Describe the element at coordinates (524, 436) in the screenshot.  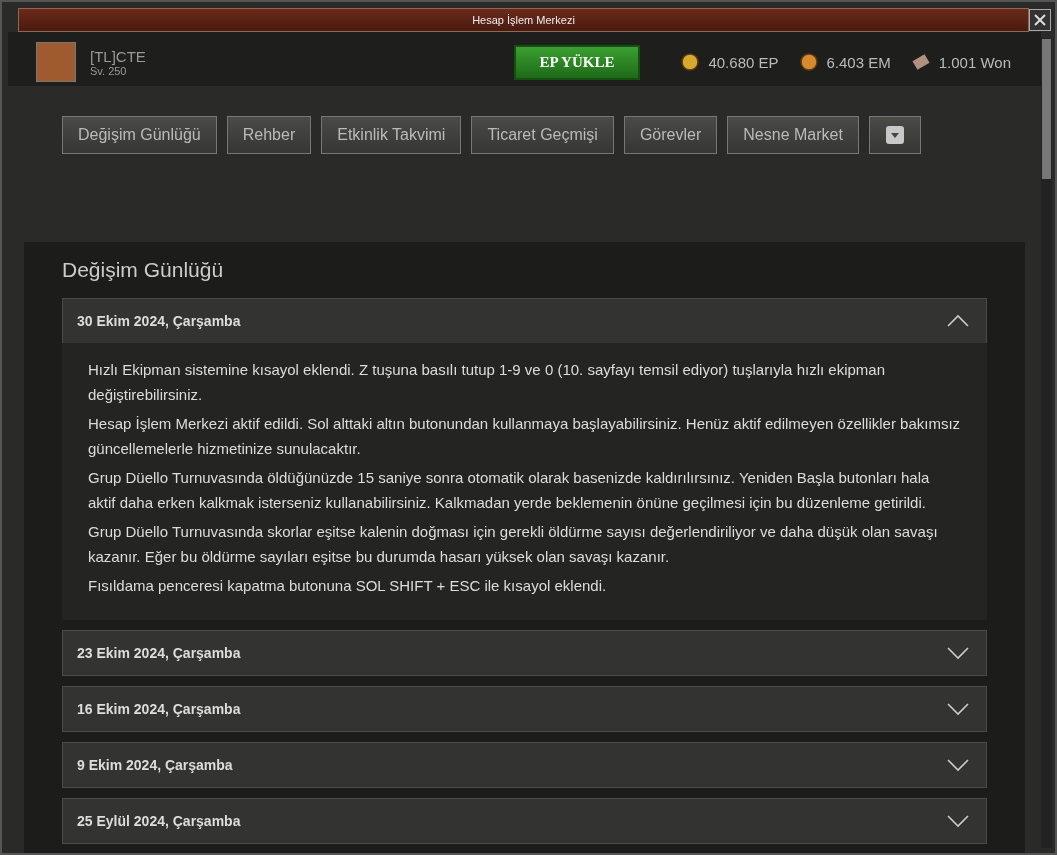
I see `changelog-note: Hesap İşlem Merkezi aktif edildi. Sol alttaki altın butonundan kullanmaya başlayabilirsiniz. Henüz aktif edilmeyen özellikler bakımsız güncellemelerle hizmetinize sunulacaktır.` at that location.